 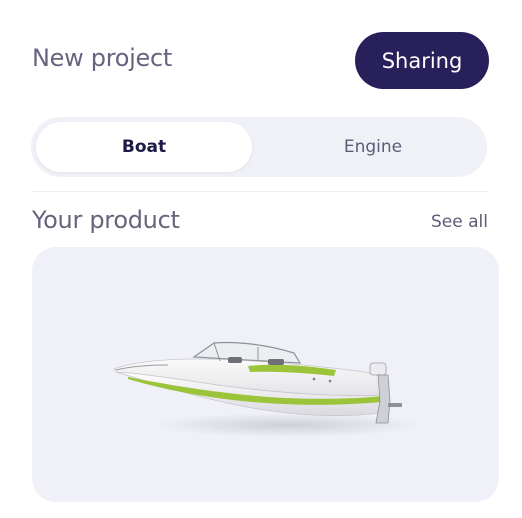 I want to click on tab-engine: Engine, so click(x=373, y=147).